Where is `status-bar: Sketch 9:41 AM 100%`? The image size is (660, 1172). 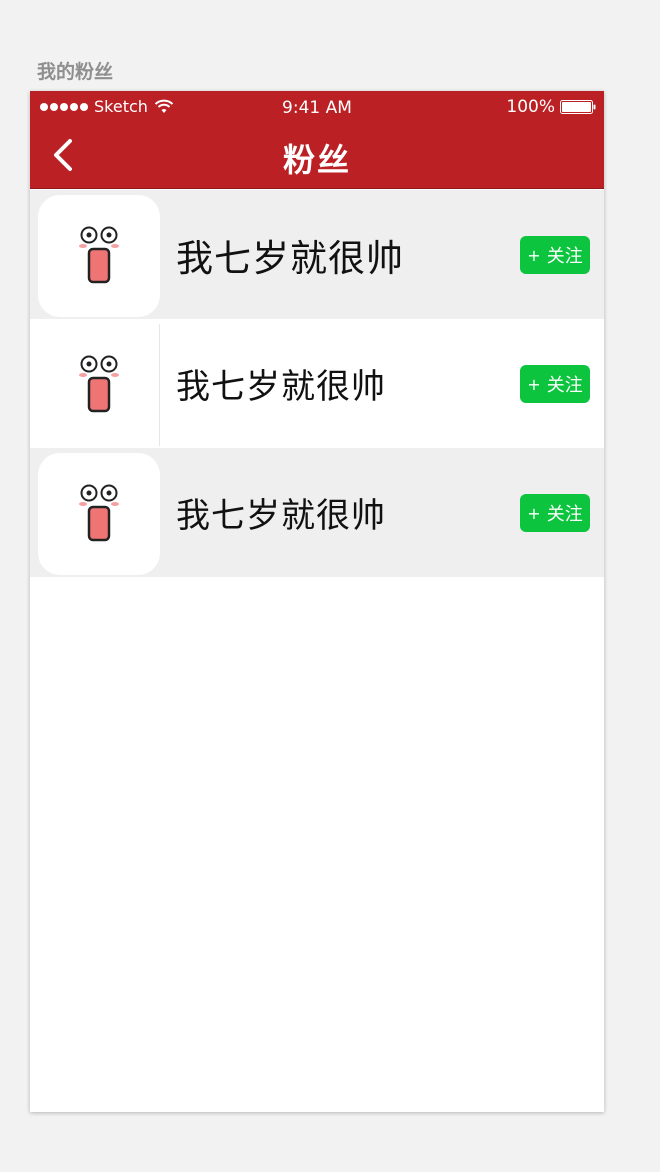 status-bar: Sketch 9:41 AM 100% is located at coordinates (317, 107).